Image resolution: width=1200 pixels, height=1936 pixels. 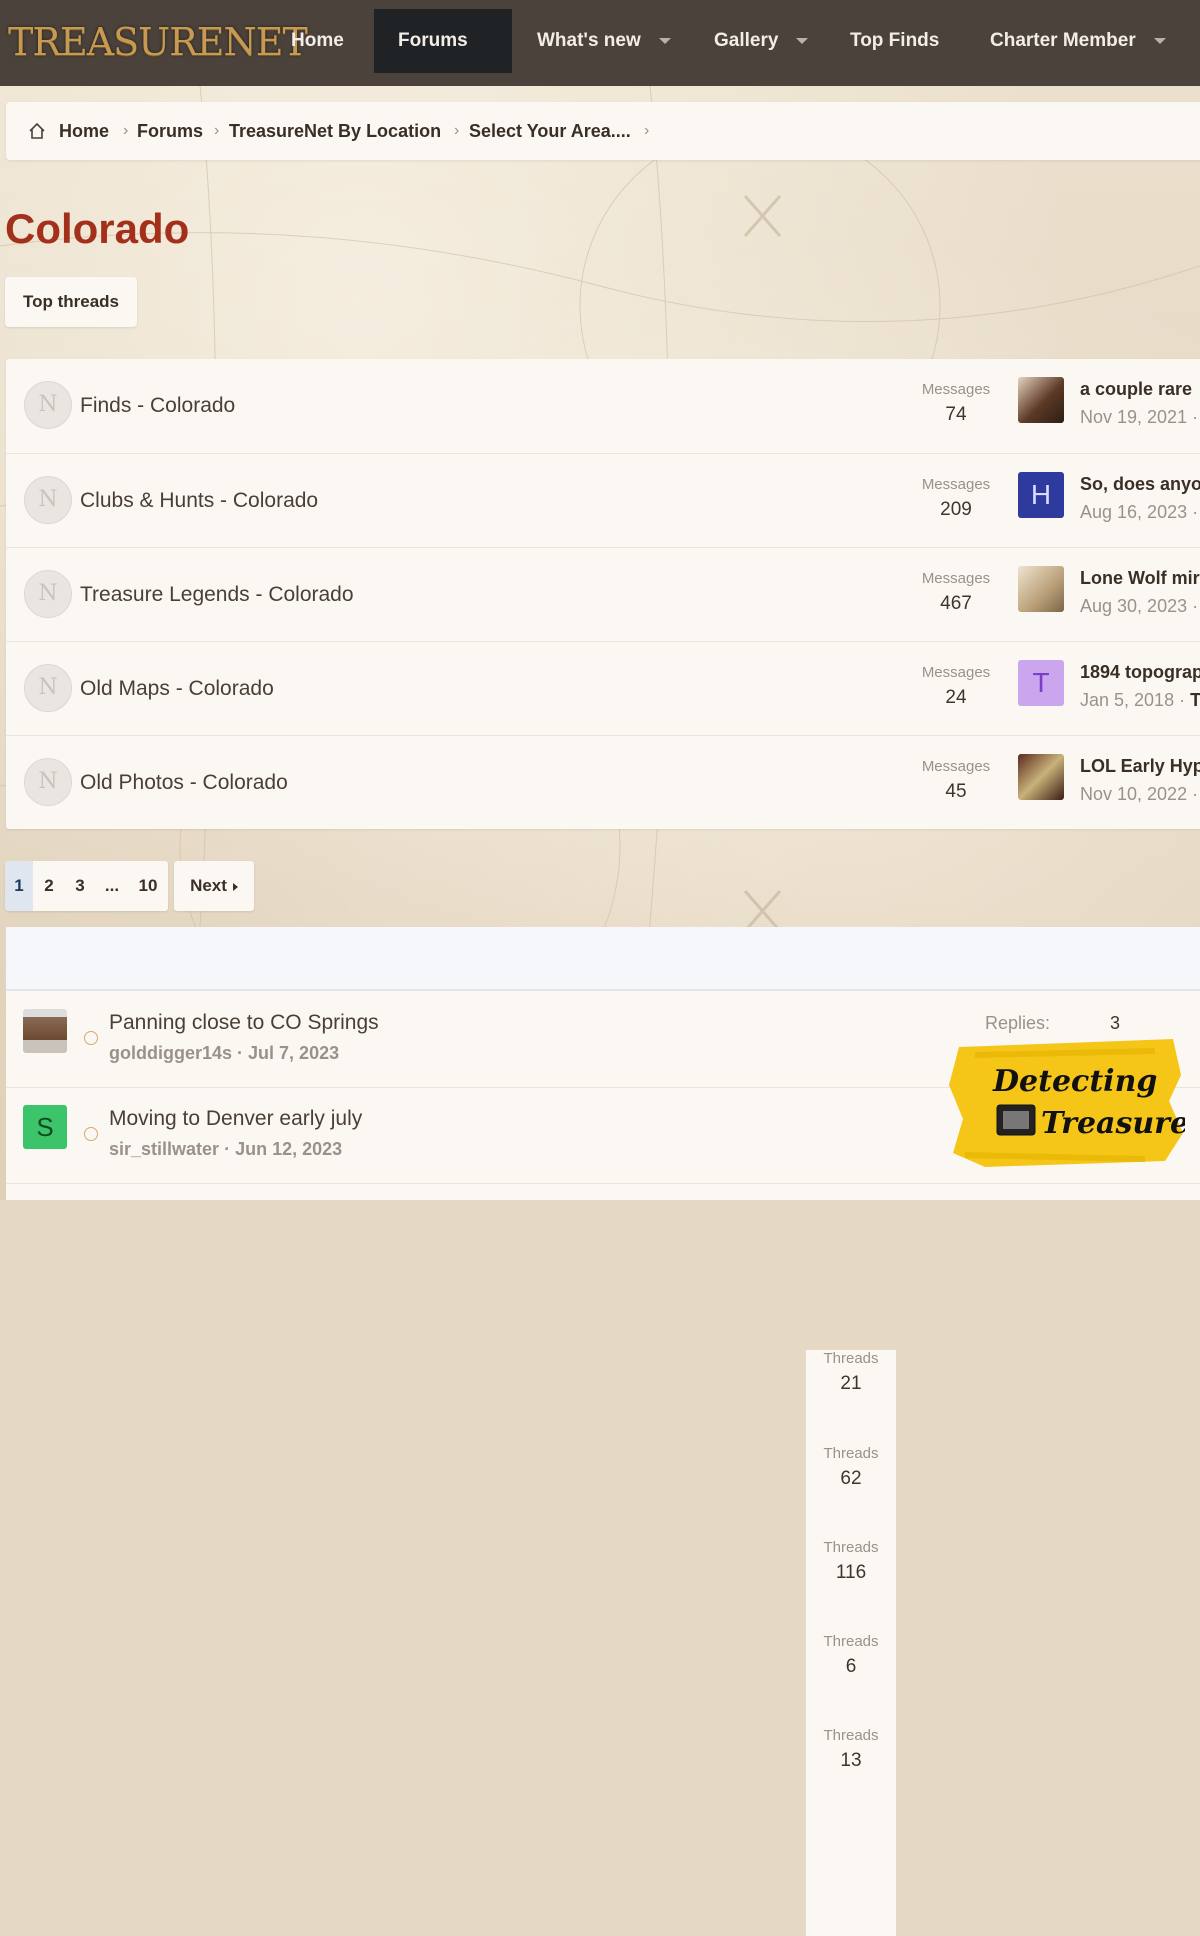 What do you see at coordinates (288, 1149) in the screenshot?
I see `thread-date: Jun 12, 2023` at bounding box center [288, 1149].